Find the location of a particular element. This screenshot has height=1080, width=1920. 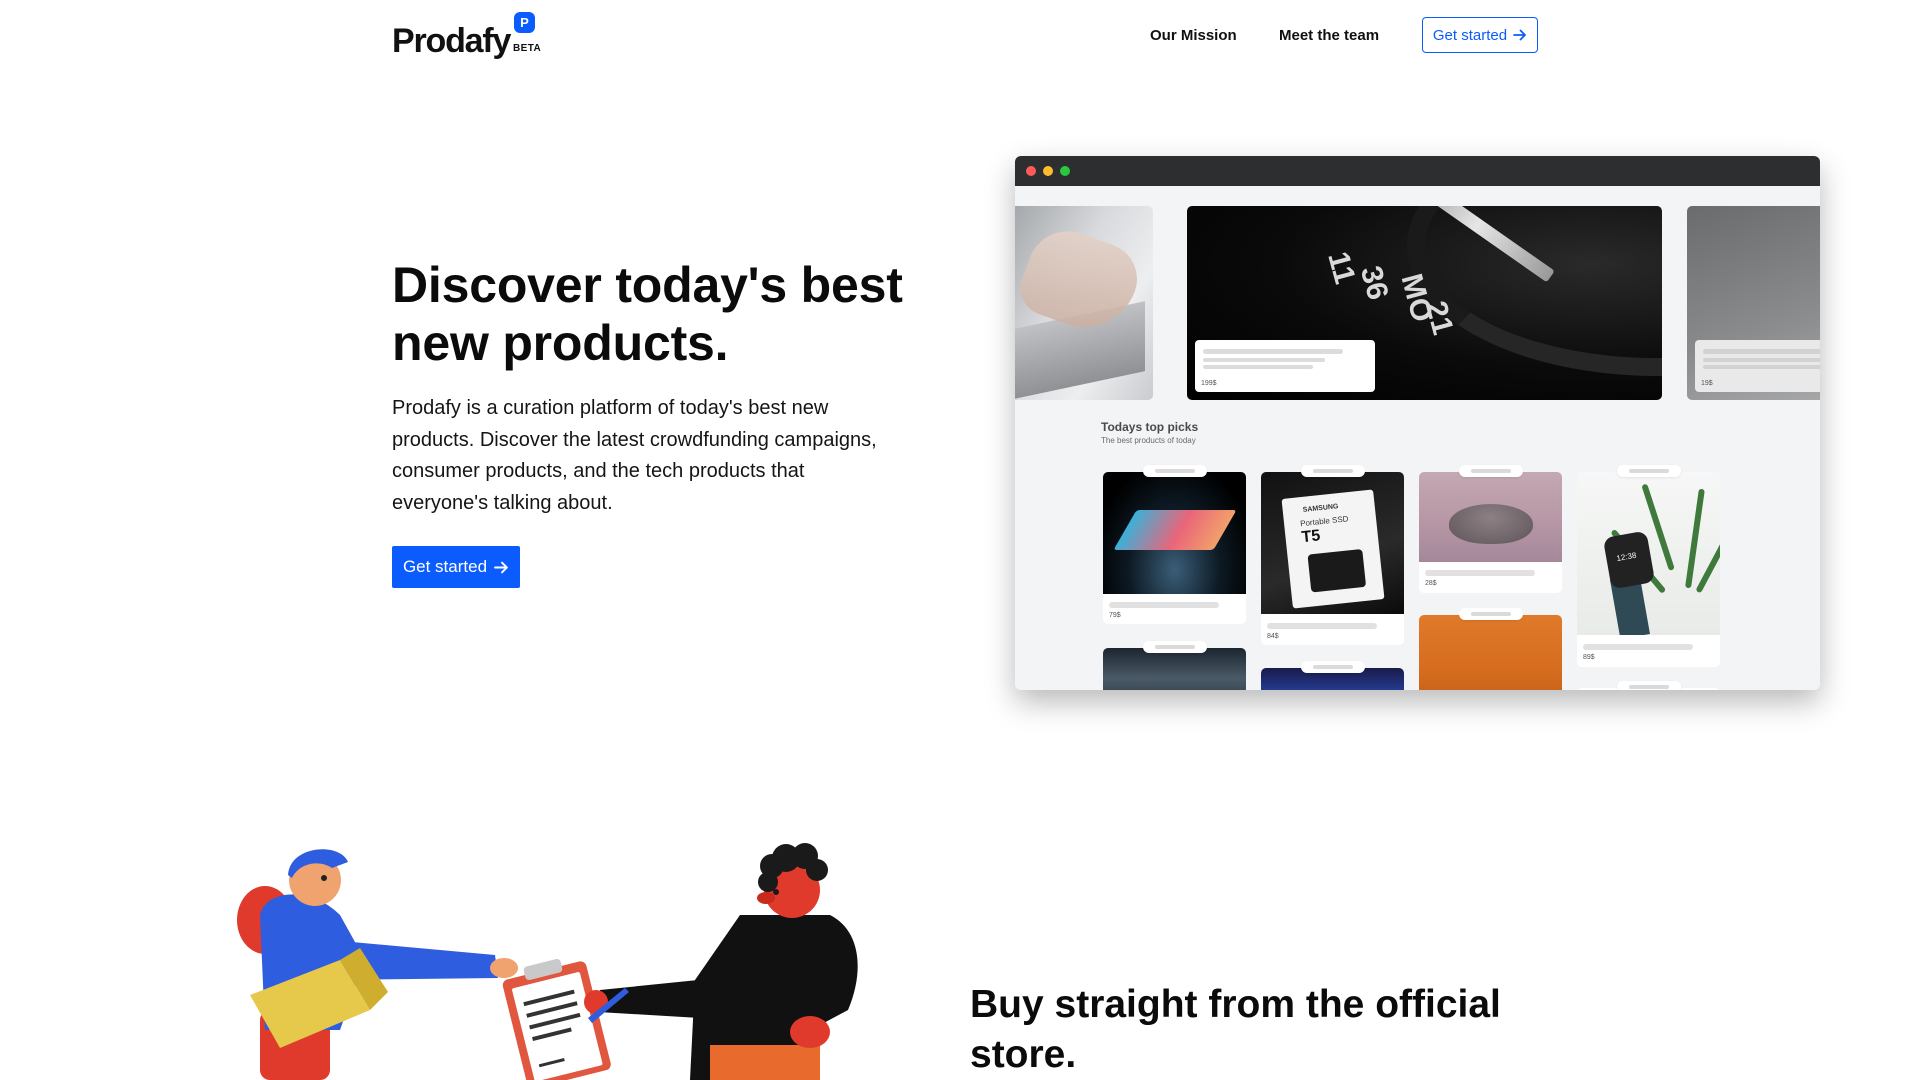

carousel-slide-featured: 11 36 MO 21 199$ is located at coordinates (1424, 303).